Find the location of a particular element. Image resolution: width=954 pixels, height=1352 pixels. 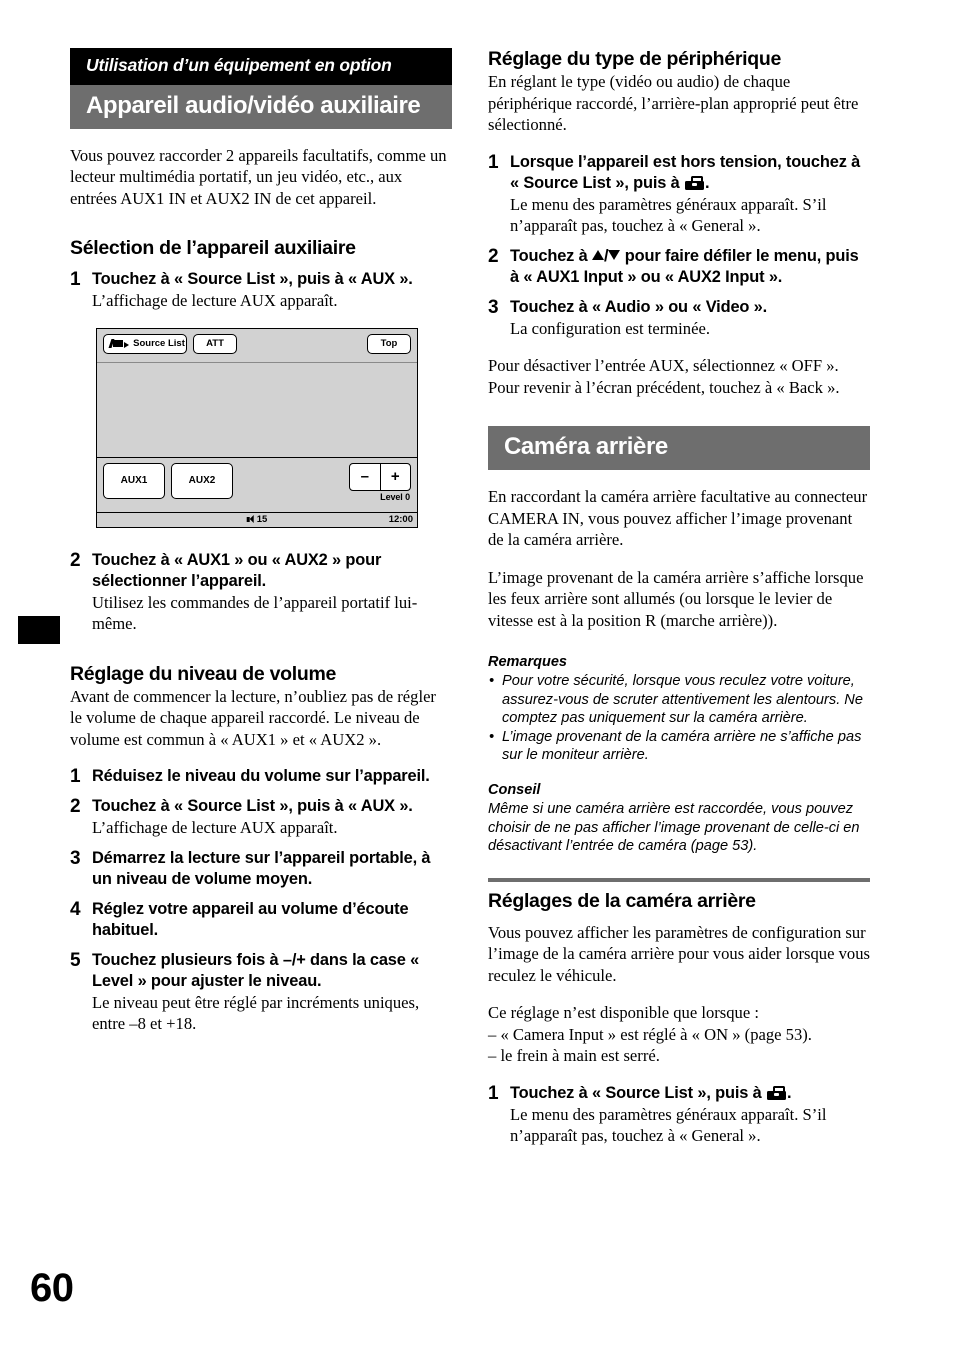

heading-volume-level: Réglage du niveau de volume is located at coordinates (203, 673).